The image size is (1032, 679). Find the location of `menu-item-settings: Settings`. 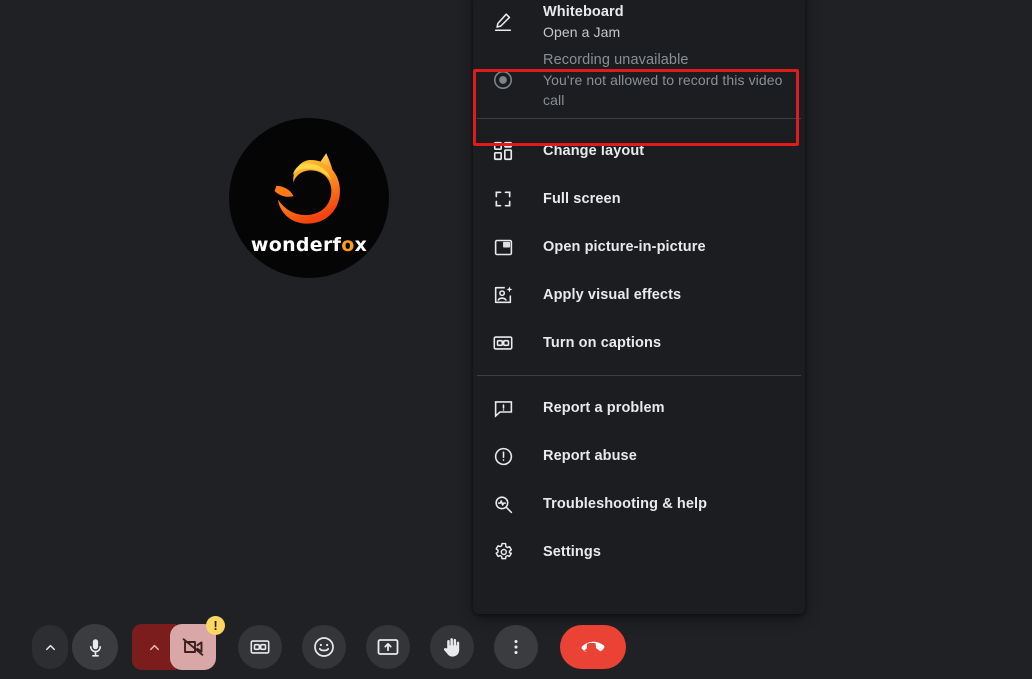

menu-item-settings: Settings is located at coordinates (639, 552).